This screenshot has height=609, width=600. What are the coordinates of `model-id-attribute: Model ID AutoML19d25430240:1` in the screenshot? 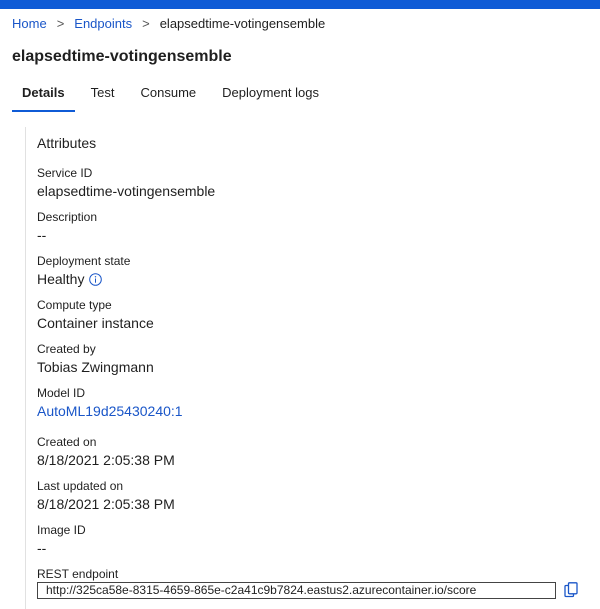 It's located at (110, 403).